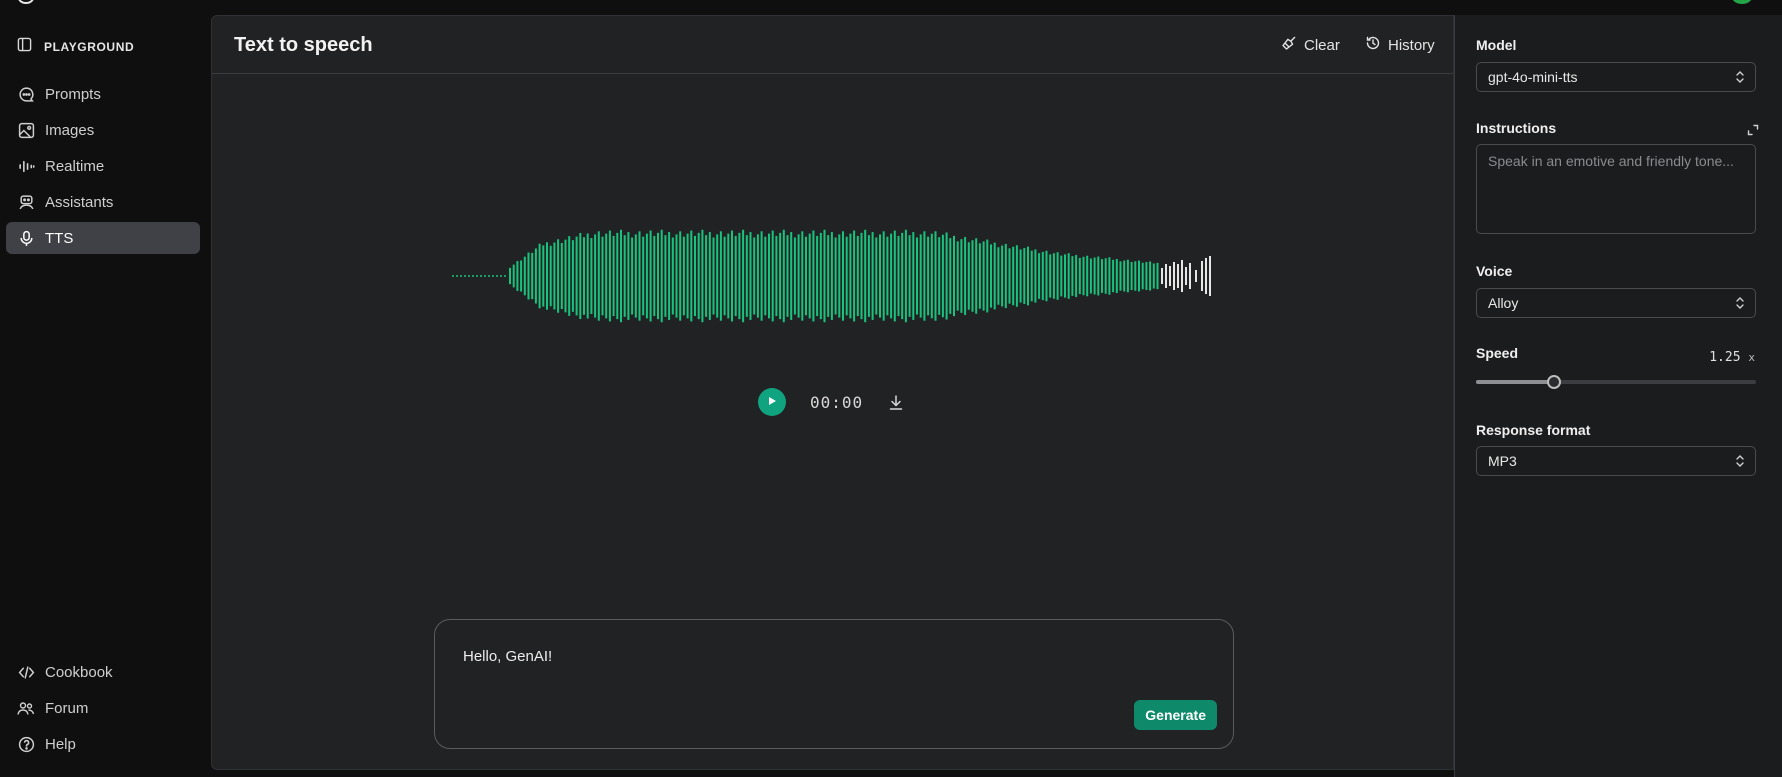 Image resolution: width=1782 pixels, height=777 pixels. I want to click on sidebar-item-label: Help, so click(60, 744).